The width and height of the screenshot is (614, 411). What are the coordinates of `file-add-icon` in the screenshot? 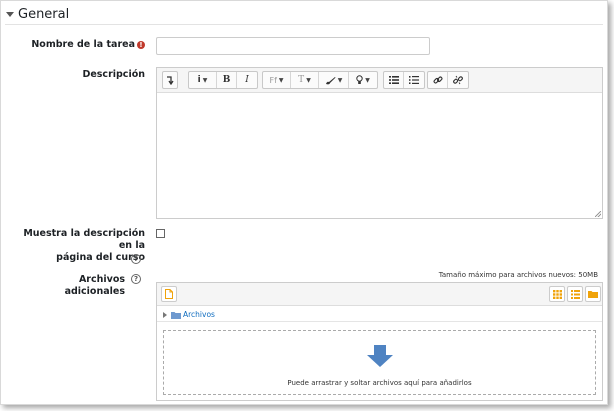 It's located at (169, 294).